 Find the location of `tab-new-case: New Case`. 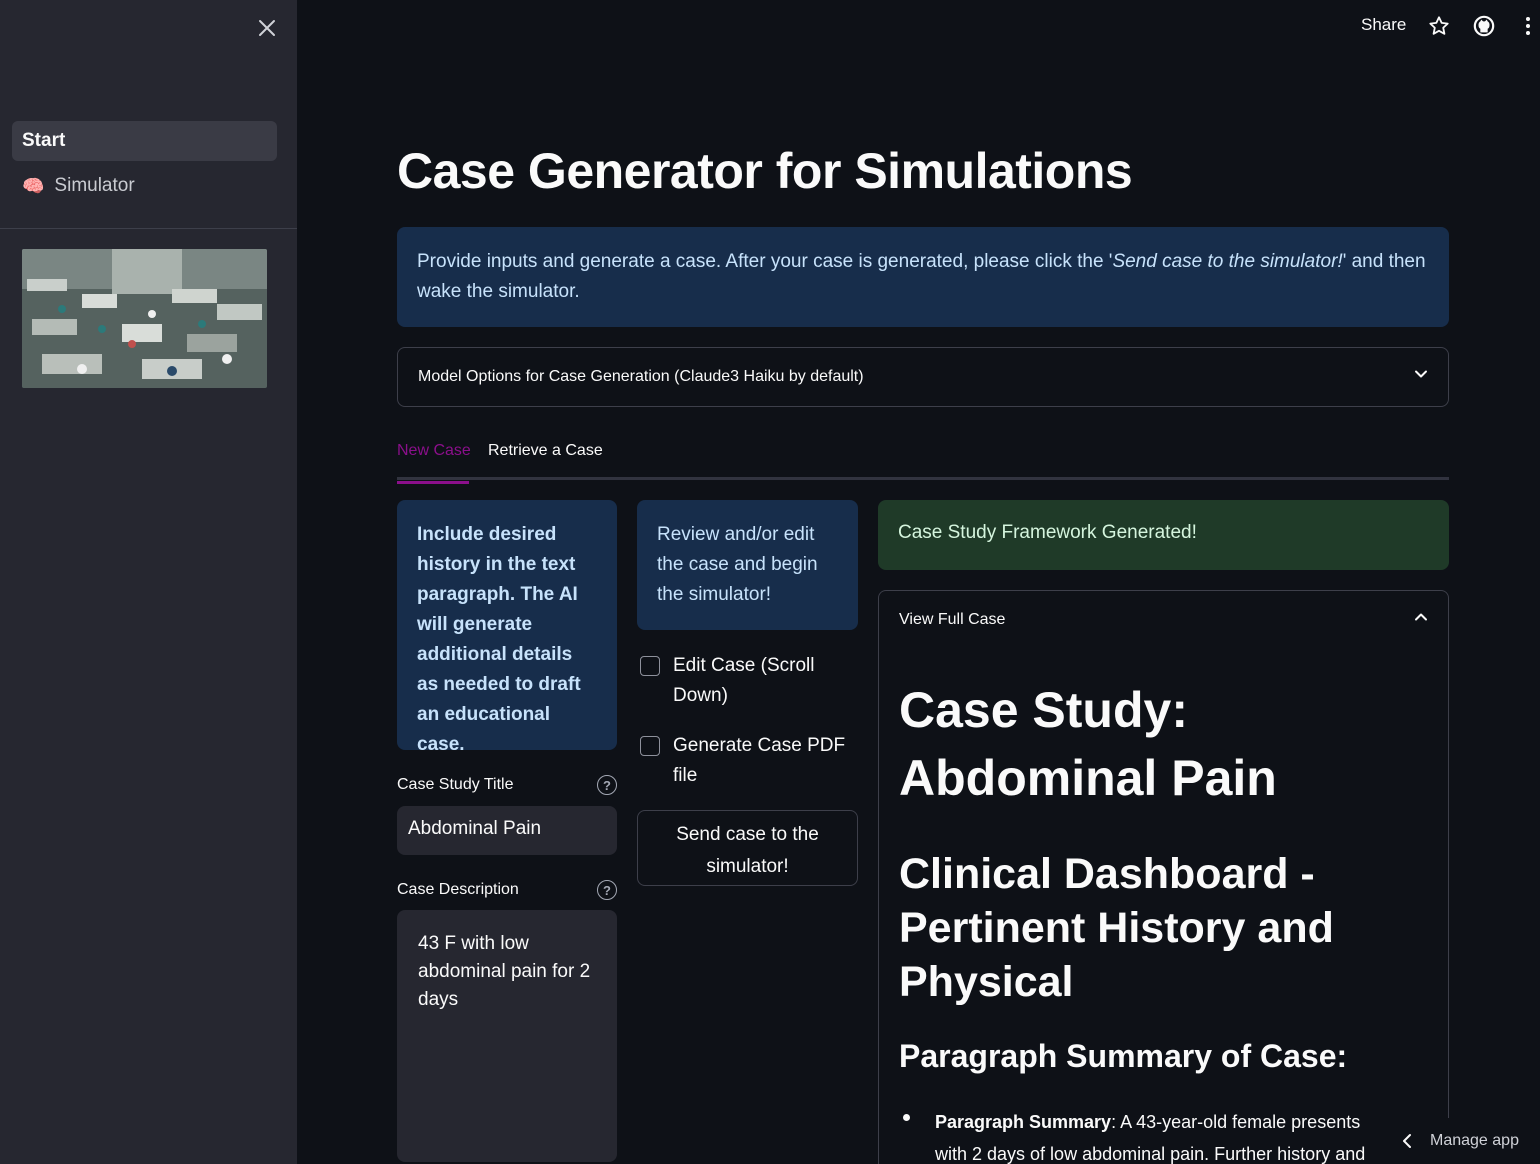

tab-new-case: New Case is located at coordinates (434, 463).